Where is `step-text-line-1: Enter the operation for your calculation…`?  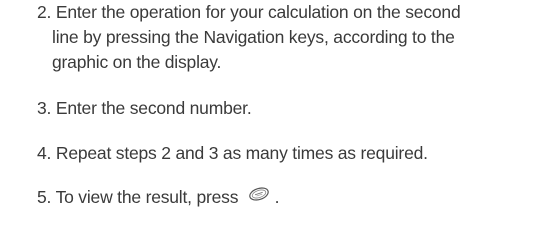
step-text-line-1: Enter the operation for your calculation… is located at coordinates (258, 12).